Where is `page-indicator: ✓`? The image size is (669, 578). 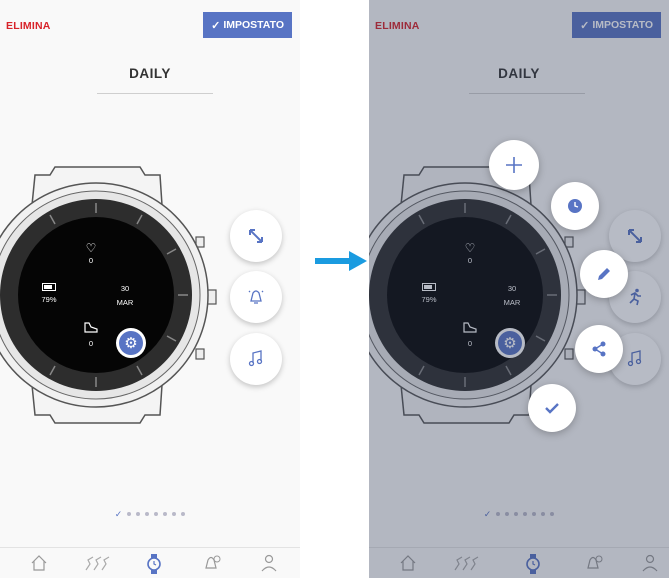
page-indicator: ✓ is located at coordinates (150, 514).